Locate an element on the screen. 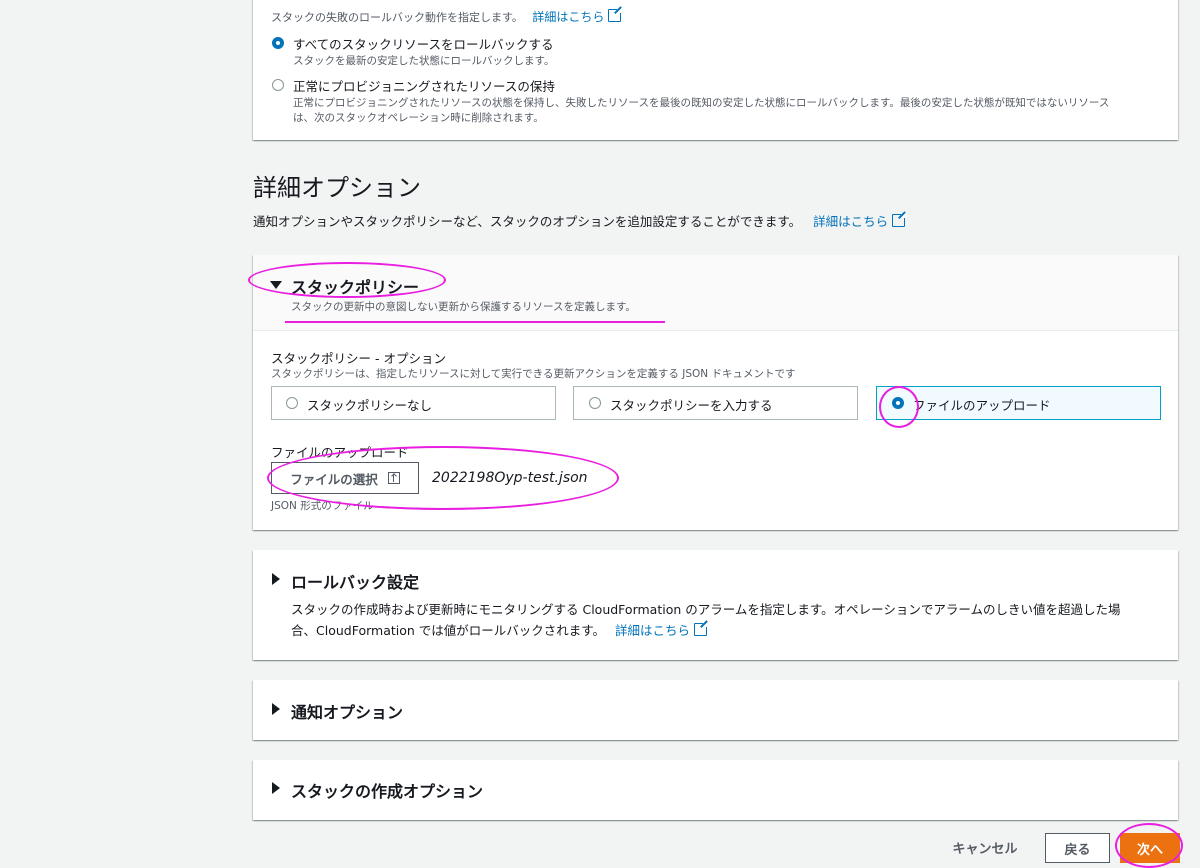  choose-file-label: ファイルの選択 is located at coordinates (334, 479).